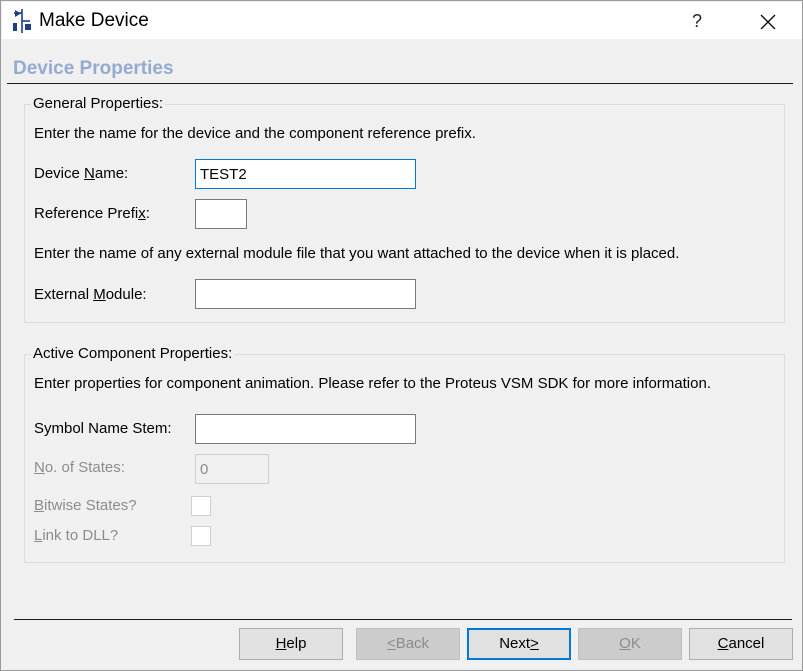  What do you see at coordinates (98, 103) in the screenshot?
I see `general-properties-legend: General Properties:` at bounding box center [98, 103].